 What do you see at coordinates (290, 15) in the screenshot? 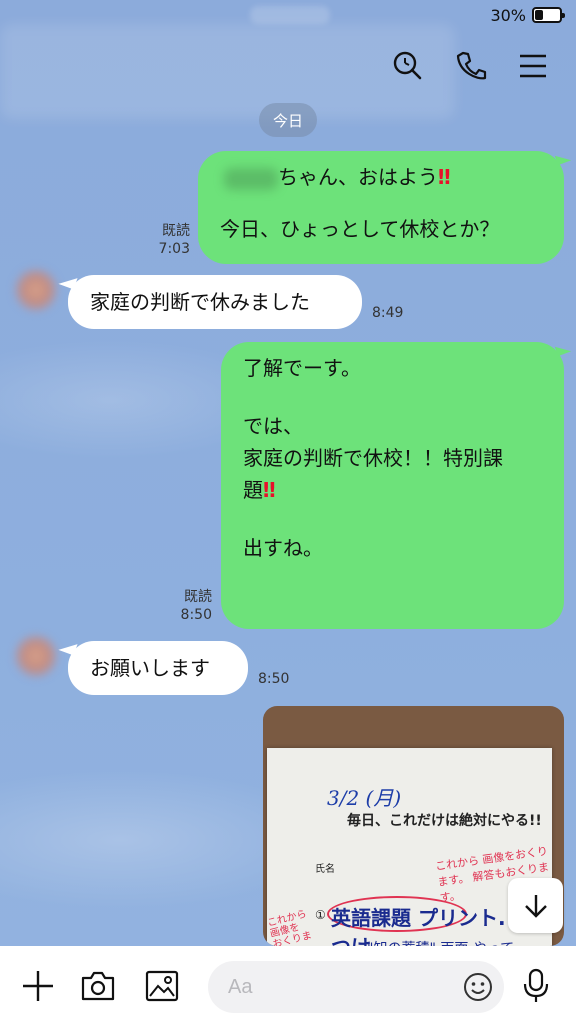
I see `status-time-blurred` at bounding box center [290, 15].